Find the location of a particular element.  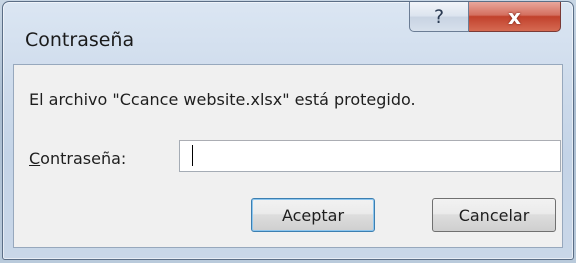

help-icon: ? is located at coordinates (439, 16).